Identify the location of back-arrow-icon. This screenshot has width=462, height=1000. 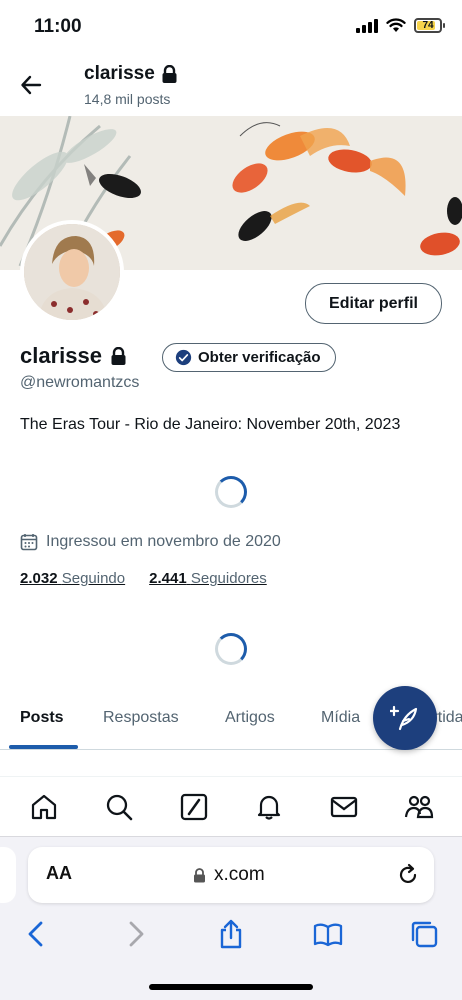
(31, 85).